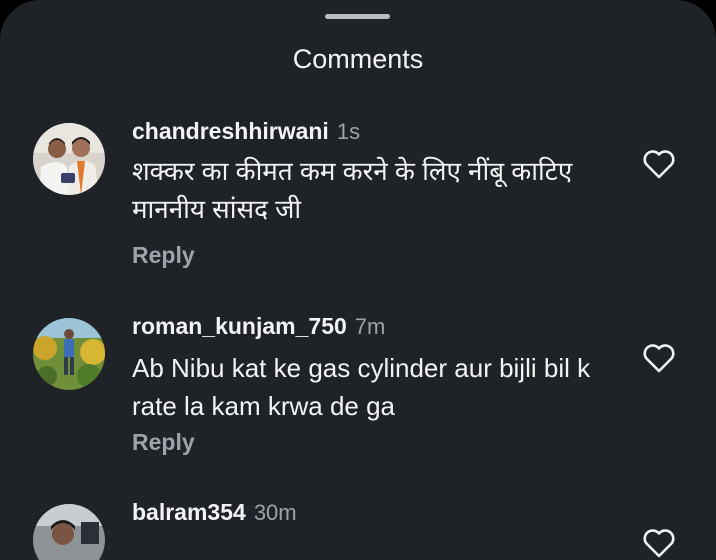 This screenshot has width=716, height=560. I want to click on username: chandreshhirwani, so click(230, 131).